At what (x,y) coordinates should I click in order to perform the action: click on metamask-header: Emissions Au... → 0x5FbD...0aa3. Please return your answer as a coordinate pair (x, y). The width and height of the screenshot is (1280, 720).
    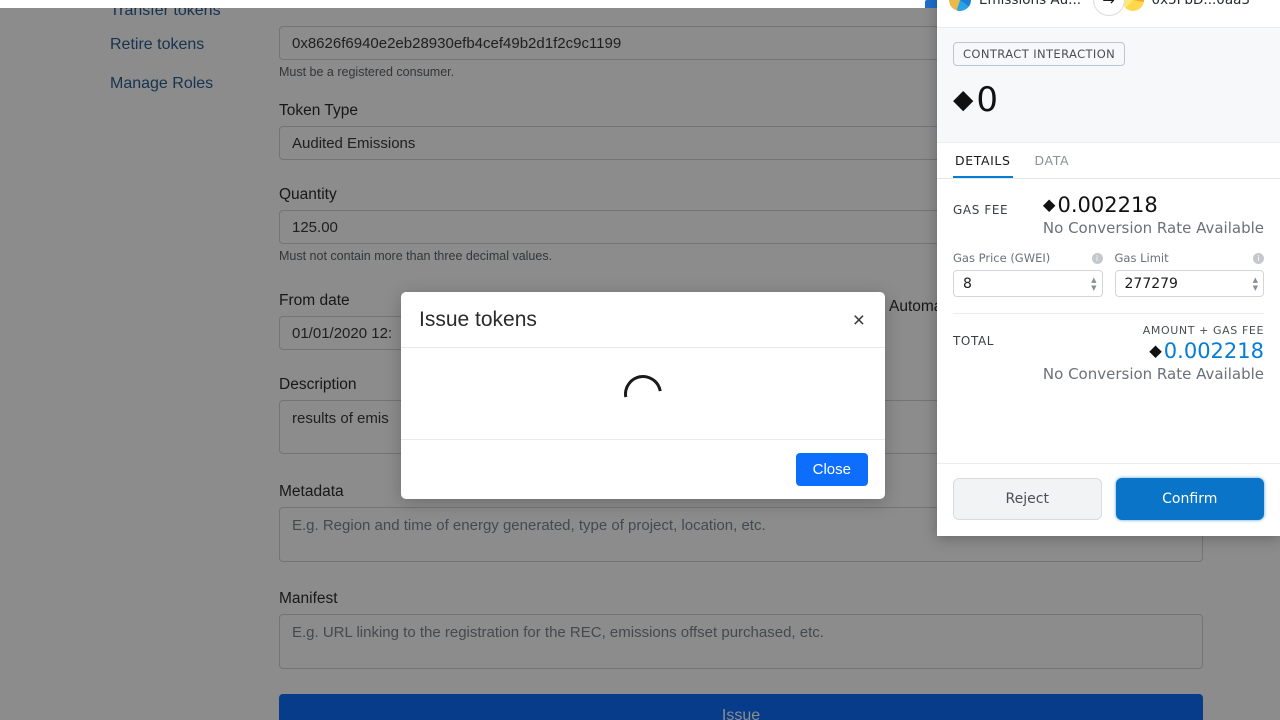
    Looking at the image, I should click on (1108, 14).